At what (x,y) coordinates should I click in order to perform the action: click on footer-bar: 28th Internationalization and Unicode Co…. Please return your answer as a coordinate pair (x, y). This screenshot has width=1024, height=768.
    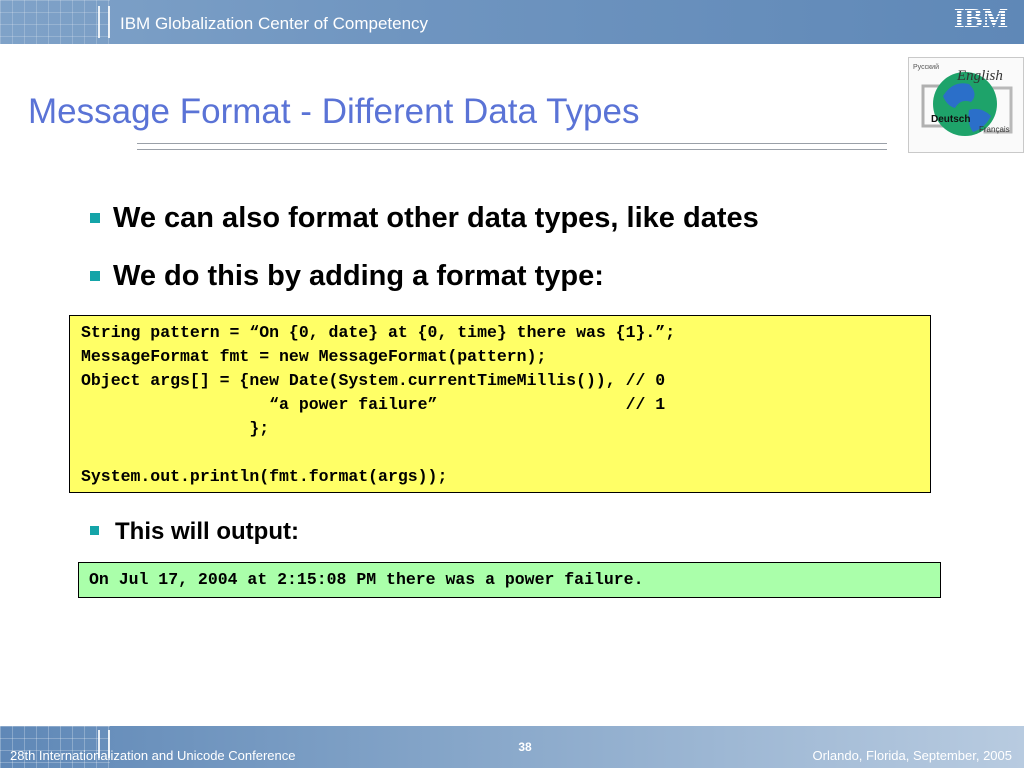
    Looking at the image, I should click on (512, 747).